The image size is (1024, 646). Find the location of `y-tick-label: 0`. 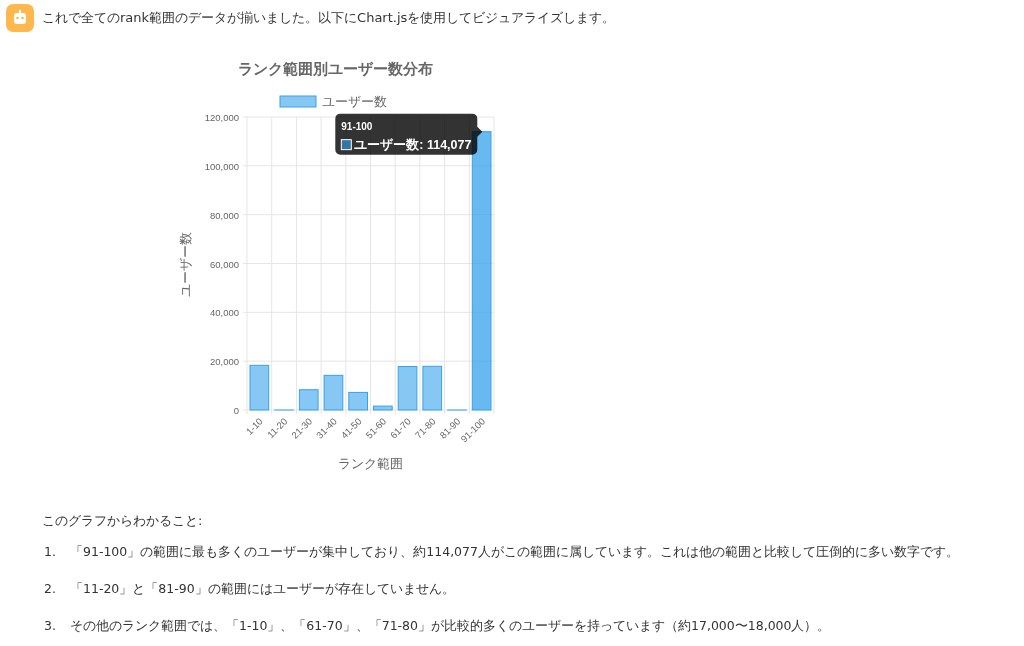

y-tick-label: 0 is located at coordinates (236, 410).